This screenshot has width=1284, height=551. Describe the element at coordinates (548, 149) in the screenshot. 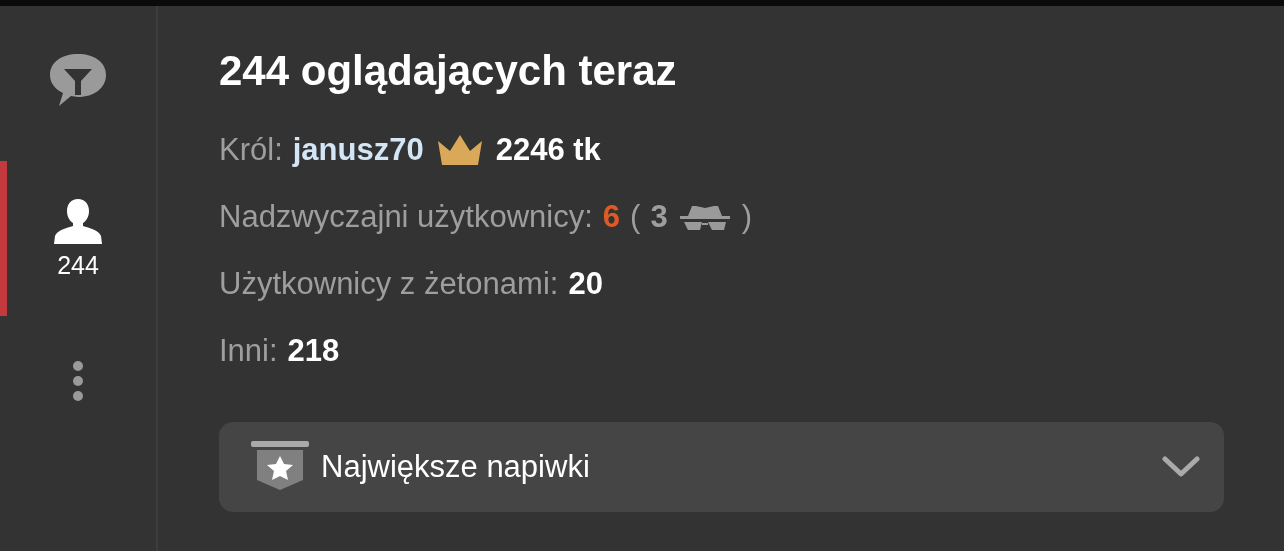

I see `token-amount: 2246 tk` at that location.